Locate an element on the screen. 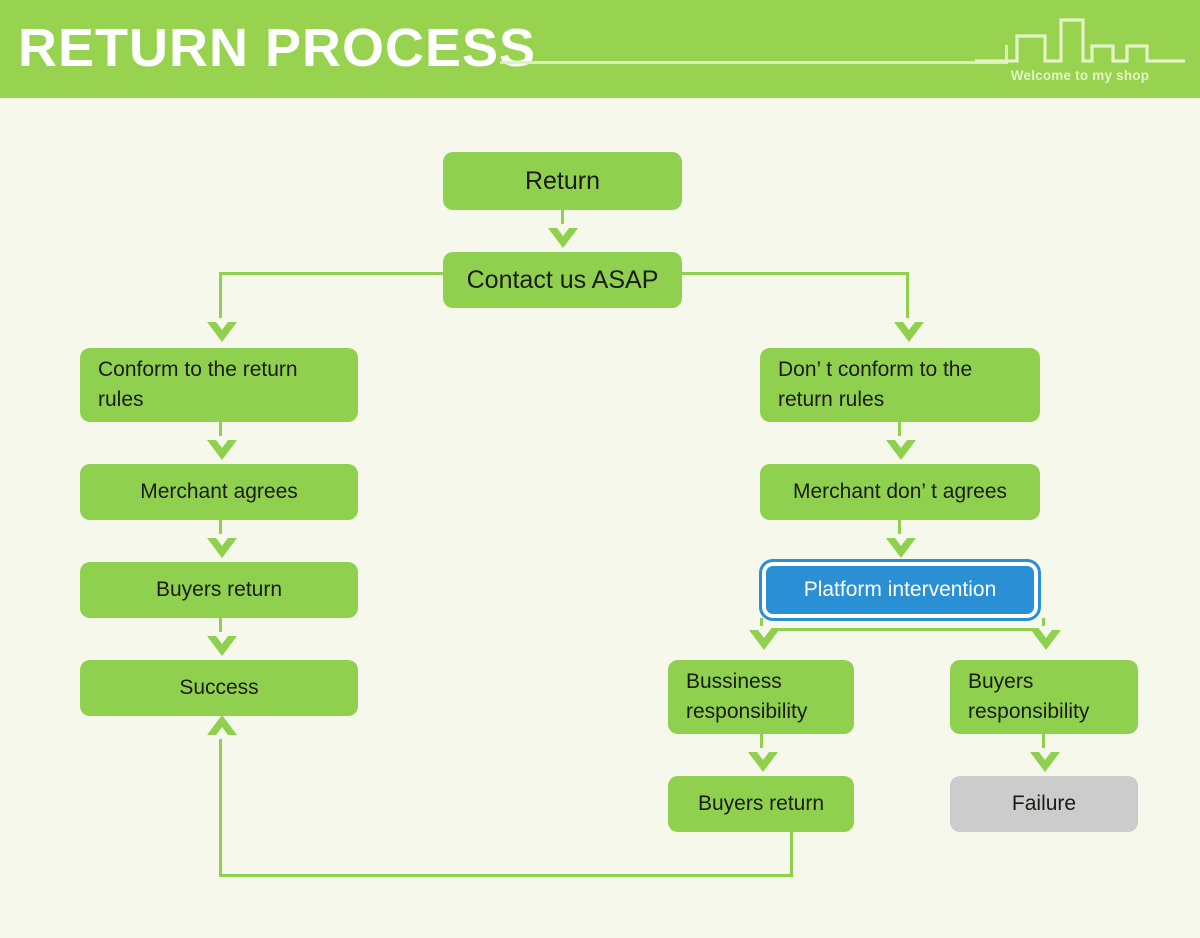 This screenshot has height=938, width=1200. connector-loopback-h is located at coordinates (506, 875).